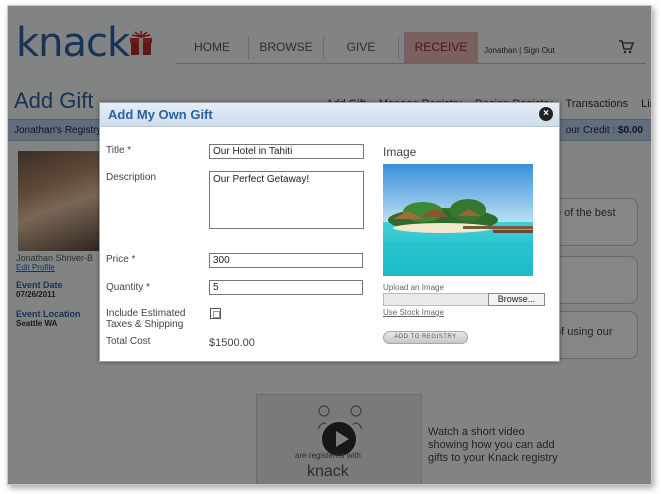 This screenshot has width=661, height=494. Describe the element at coordinates (145, 324) in the screenshot. I see `shipping-label-line-2: Taxes & Shipping` at that location.